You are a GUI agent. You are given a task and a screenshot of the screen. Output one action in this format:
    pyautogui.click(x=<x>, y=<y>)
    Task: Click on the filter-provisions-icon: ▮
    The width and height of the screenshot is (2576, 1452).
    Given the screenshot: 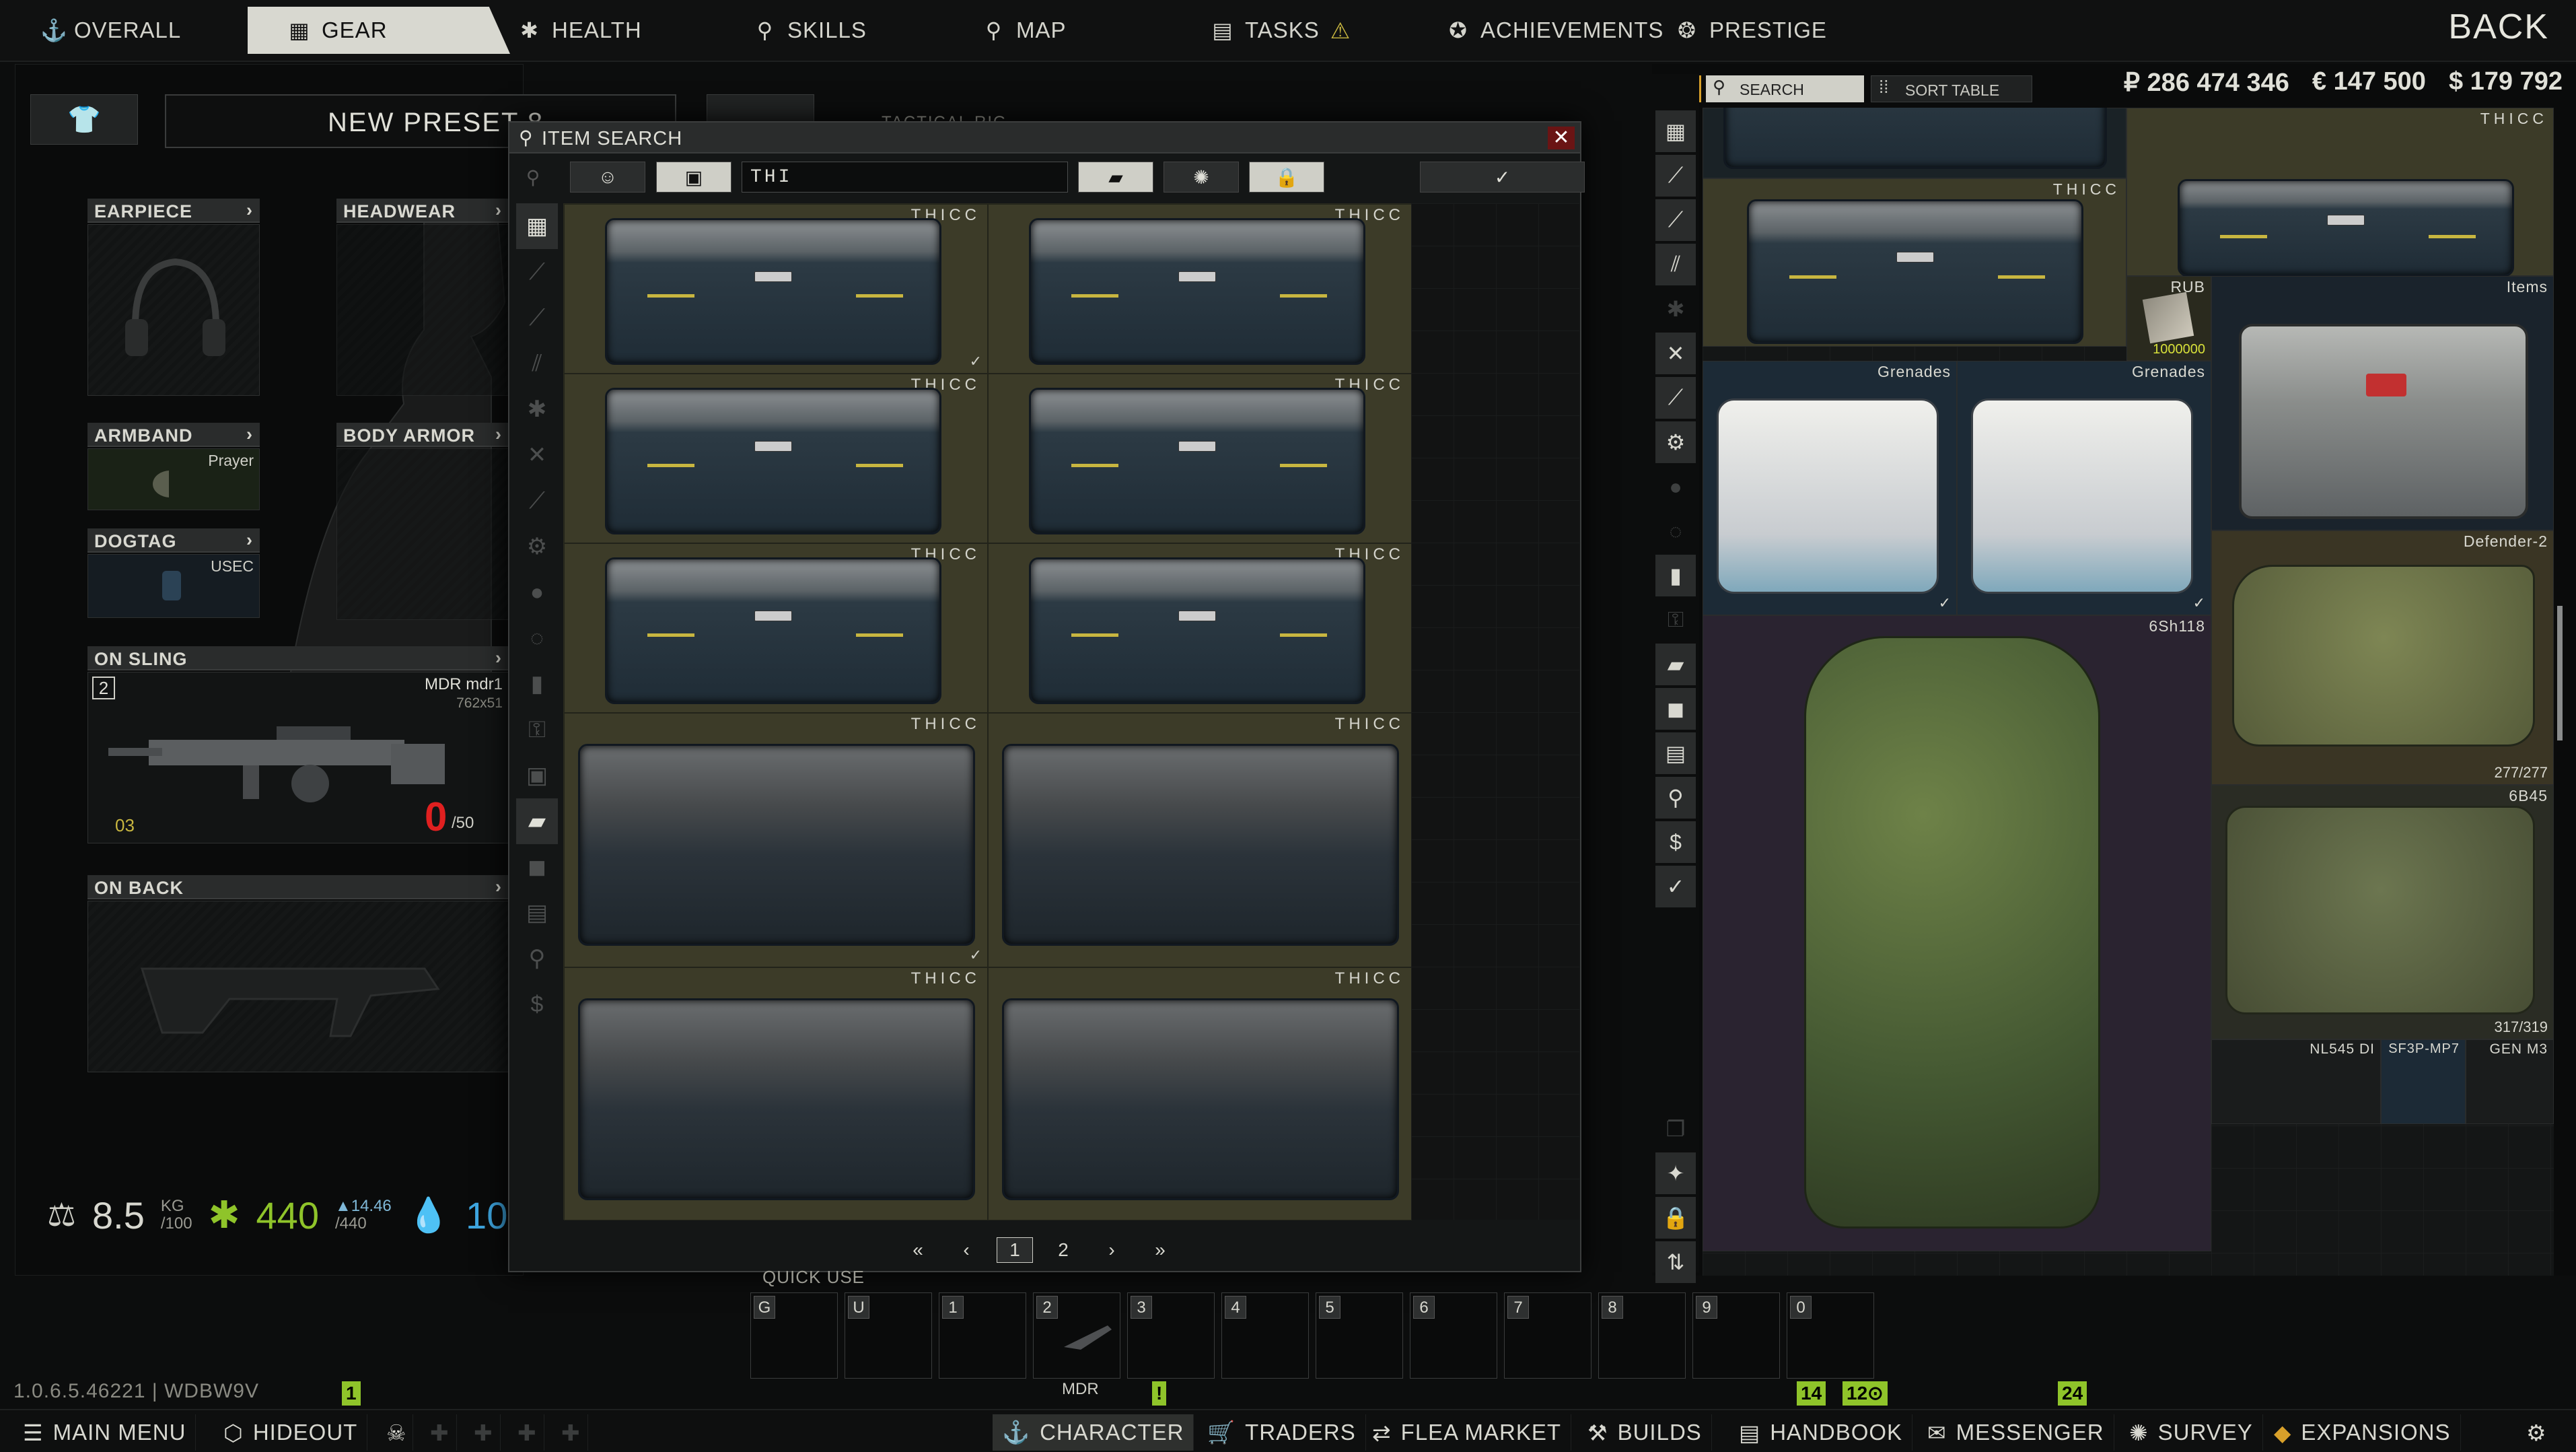 What is the action you would take?
    pyautogui.click(x=1675, y=575)
    